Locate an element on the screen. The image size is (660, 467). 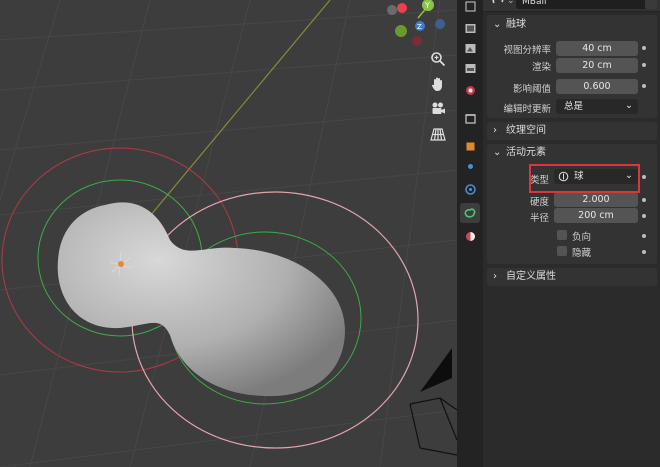
tab-output is located at coordinates (470, 48).